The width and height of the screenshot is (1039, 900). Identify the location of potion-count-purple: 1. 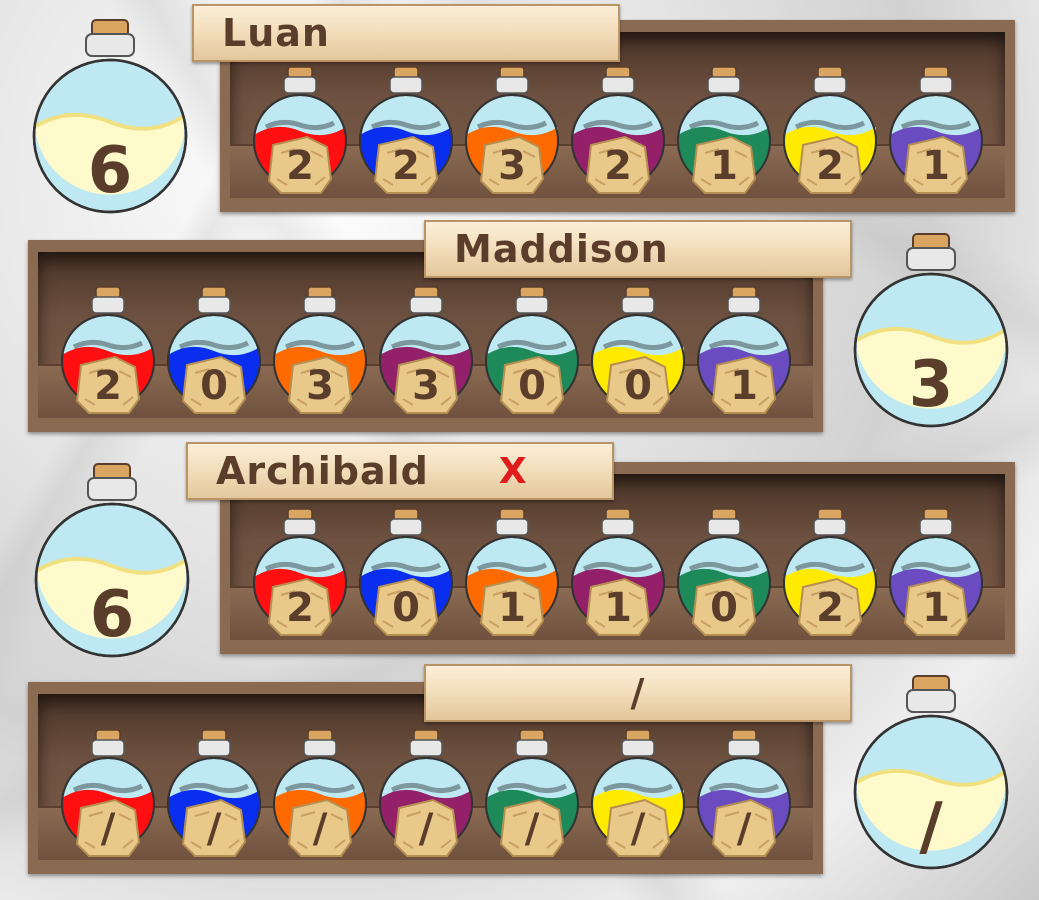
(618, 608).